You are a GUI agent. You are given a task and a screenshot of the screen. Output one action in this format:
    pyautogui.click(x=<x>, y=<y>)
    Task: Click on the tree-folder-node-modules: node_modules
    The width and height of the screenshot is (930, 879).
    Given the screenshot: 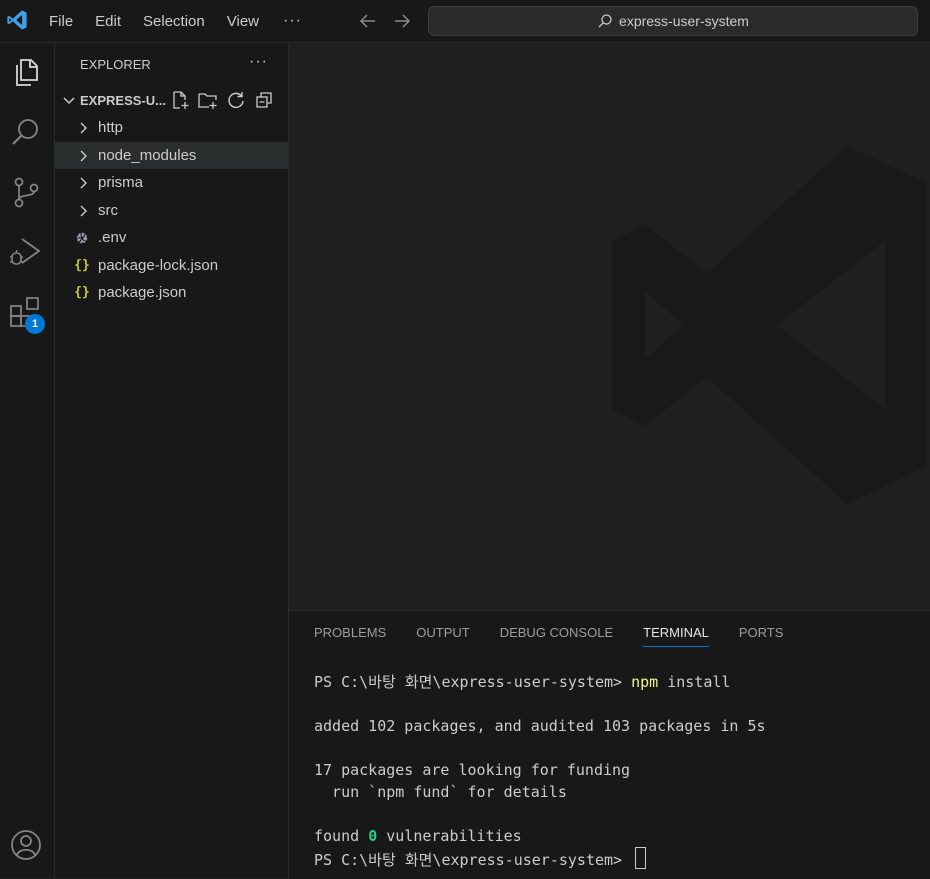 What is the action you would take?
    pyautogui.click(x=171, y=155)
    